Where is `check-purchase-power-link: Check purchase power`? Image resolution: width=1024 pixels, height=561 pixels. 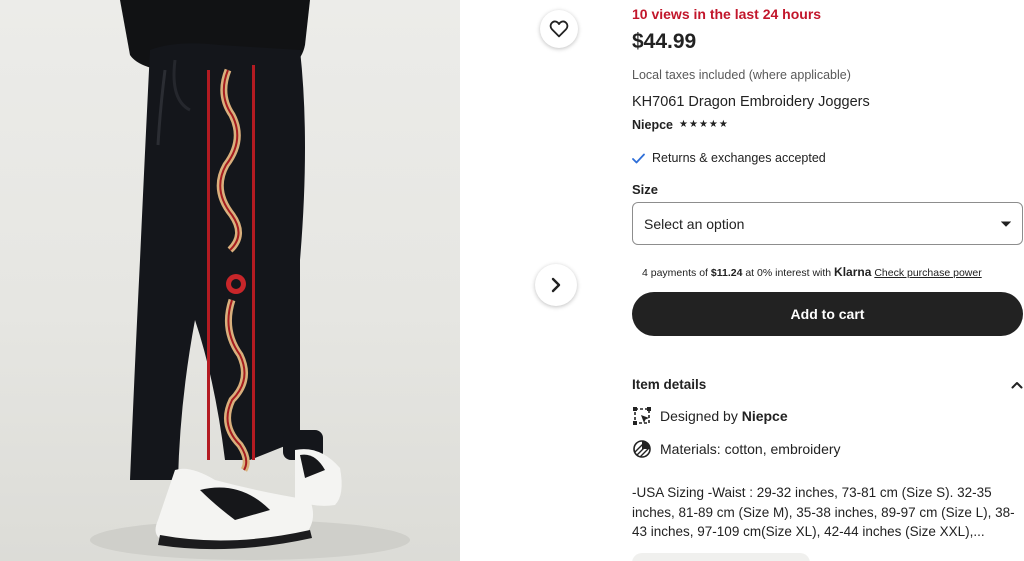 check-purchase-power-link: Check purchase power is located at coordinates (927, 273).